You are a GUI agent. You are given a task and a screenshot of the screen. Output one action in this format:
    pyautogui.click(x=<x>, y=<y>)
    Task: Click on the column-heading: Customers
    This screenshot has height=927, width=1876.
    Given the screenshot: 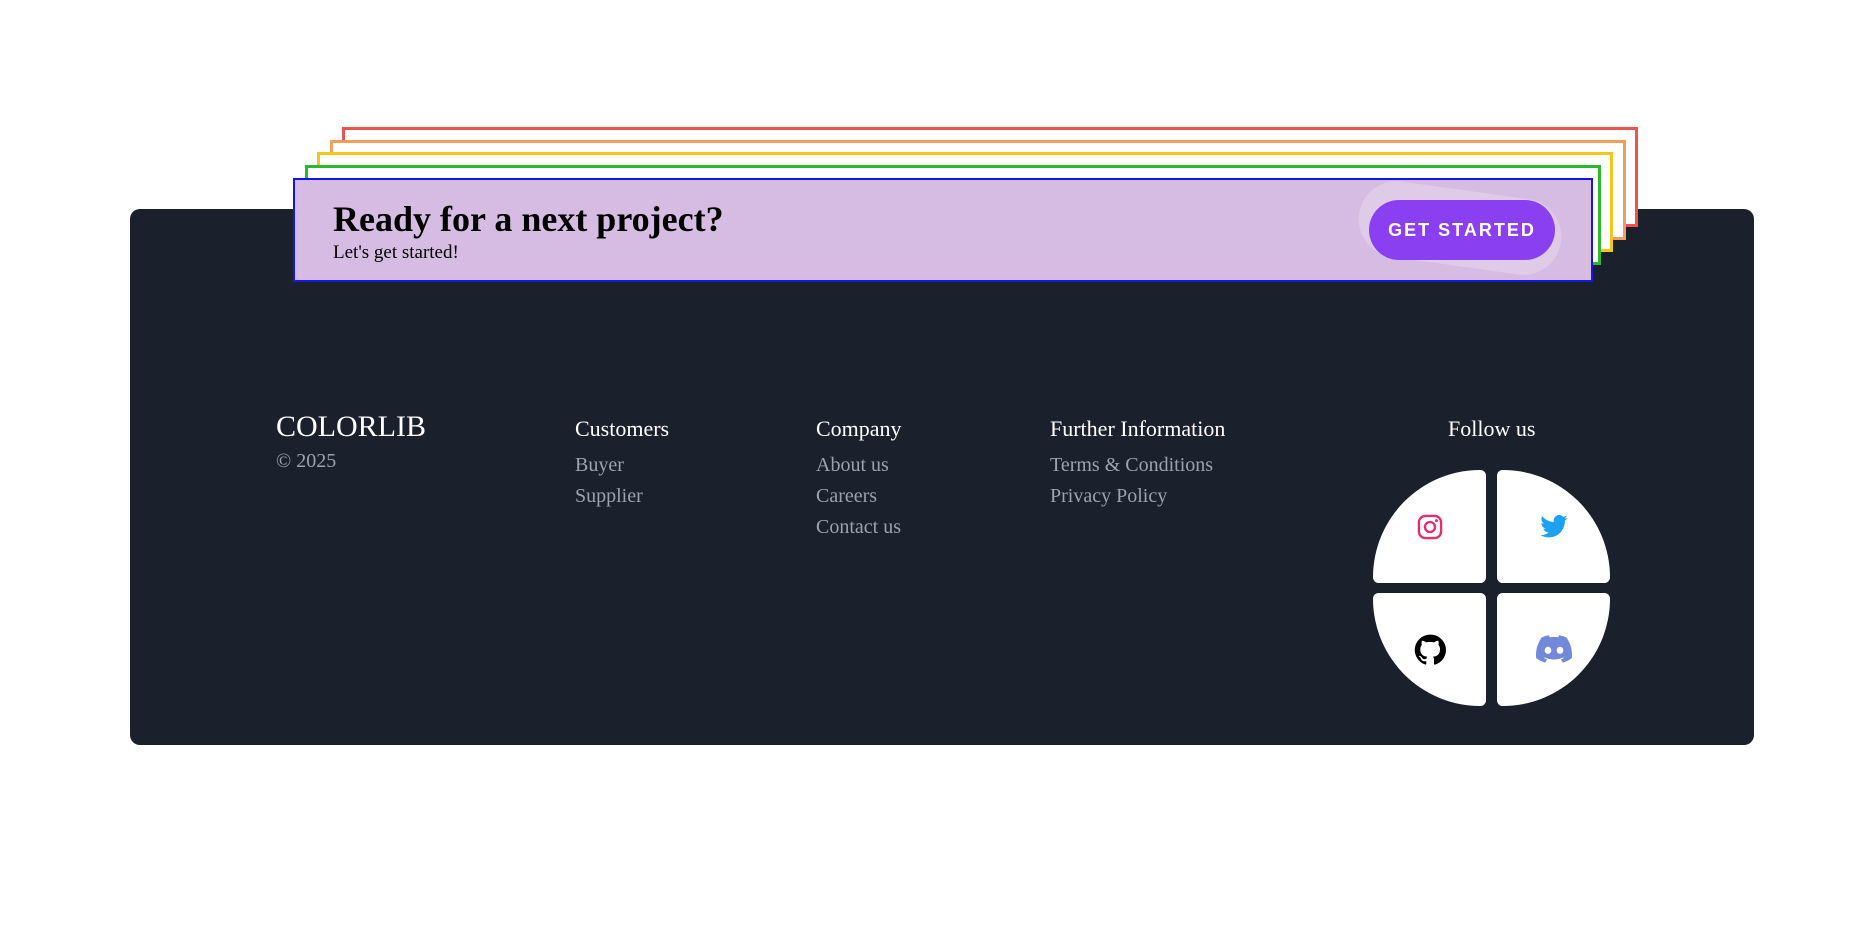 What is the action you would take?
    pyautogui.click(x=622, y=428)
    